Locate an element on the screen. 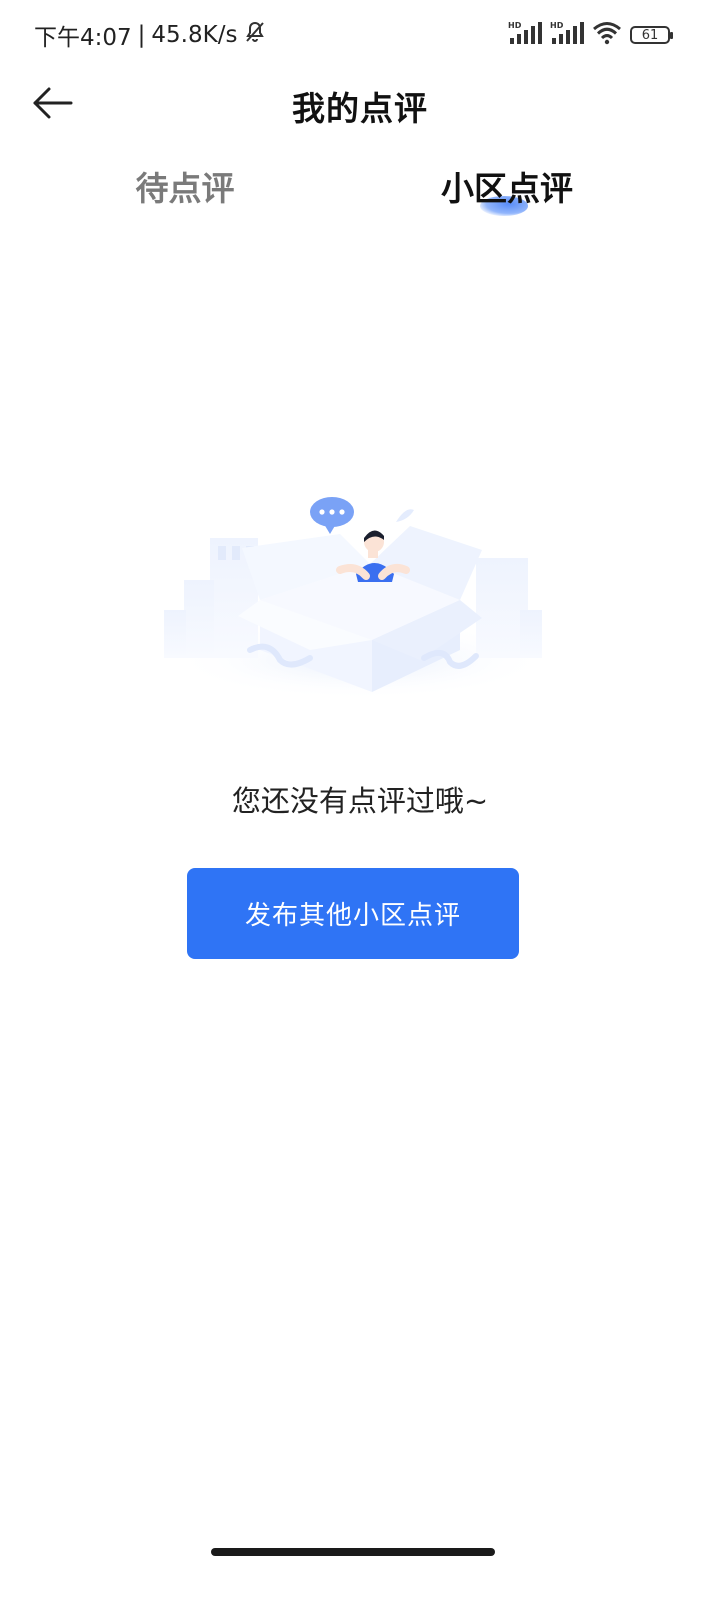 The width and height of the screenshot is (720, 1600). battery-icon: 61 is located at coordinates (651, 35).